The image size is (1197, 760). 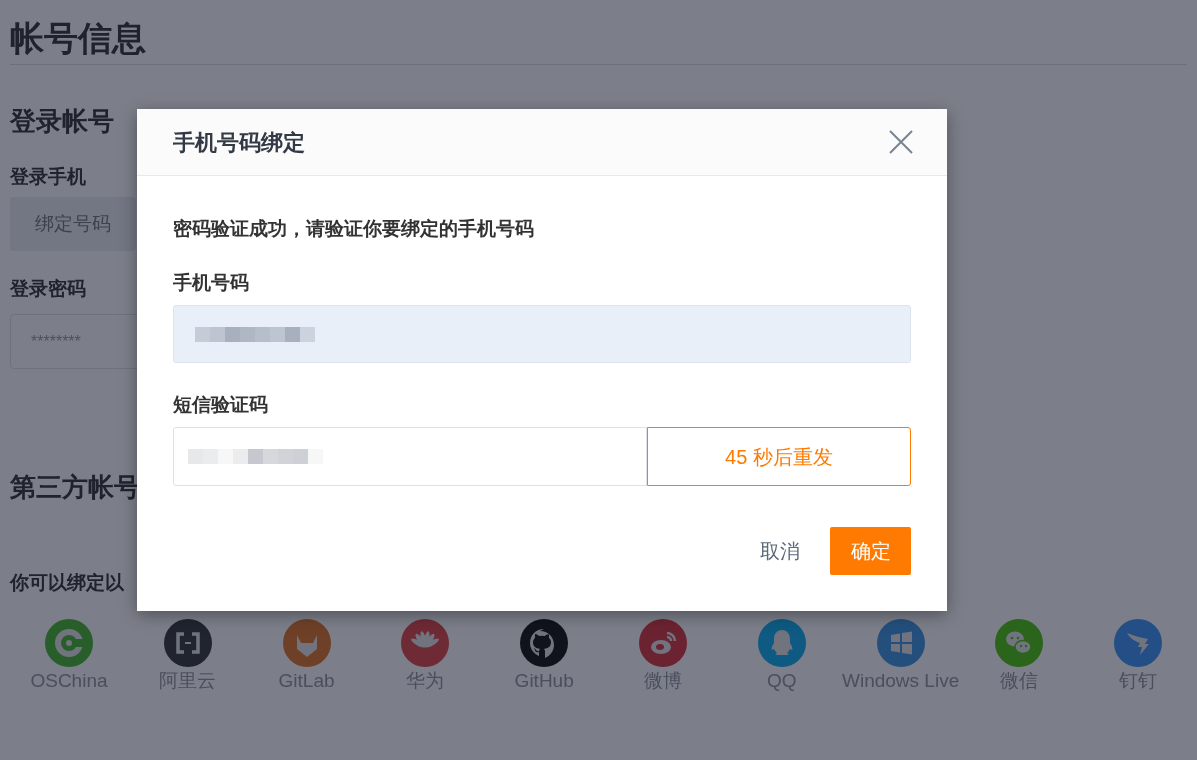 What do you see at coordinates (73, 224) in the screenshot?
I see `bind-phone-button: 绑定号码` at bounding box center [73, 224].